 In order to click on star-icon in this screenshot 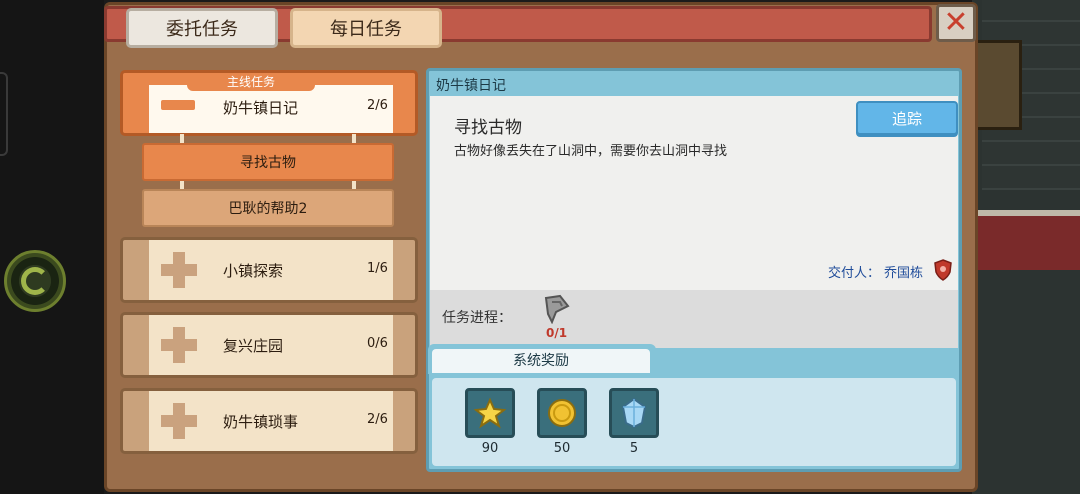, I will do `click(490, 413)`.